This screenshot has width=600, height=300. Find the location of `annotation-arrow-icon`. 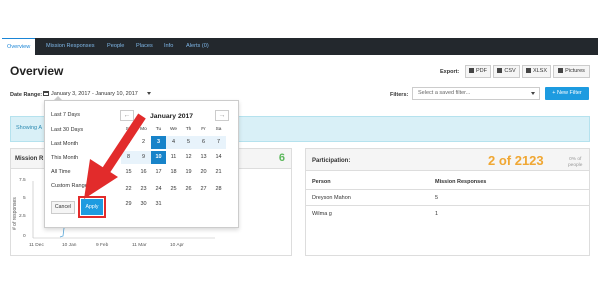

annotation-arrow-icon is located at coordinates (115, 156).